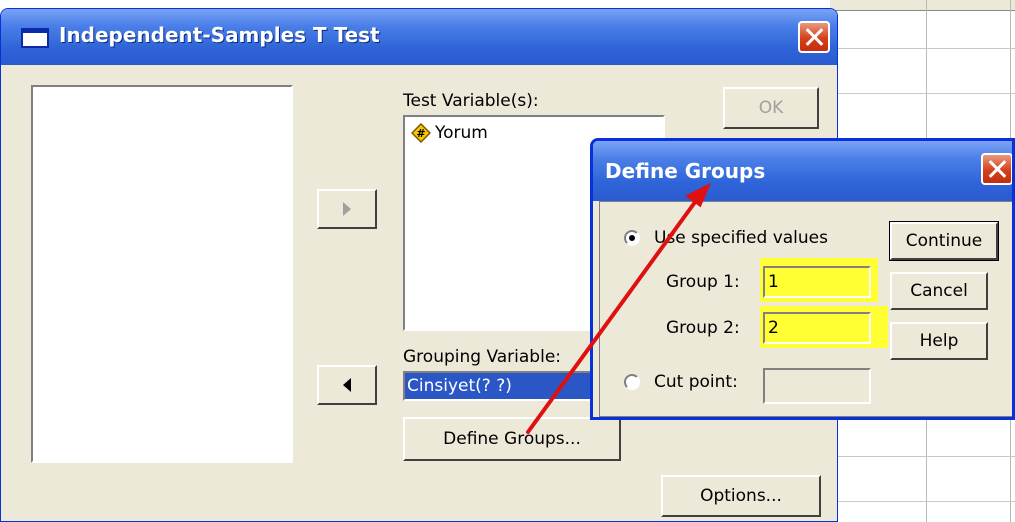  I want to click on use-specified-values-label: Use specified values, so click(741, 238).